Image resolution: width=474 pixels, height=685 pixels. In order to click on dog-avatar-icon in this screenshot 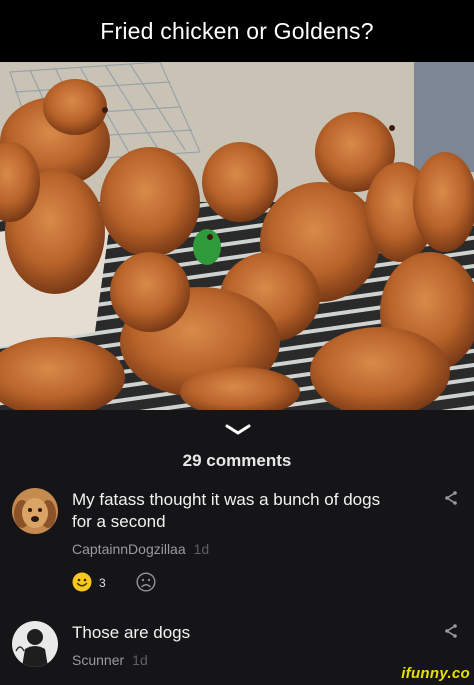, I will do `click(35, 511)`.